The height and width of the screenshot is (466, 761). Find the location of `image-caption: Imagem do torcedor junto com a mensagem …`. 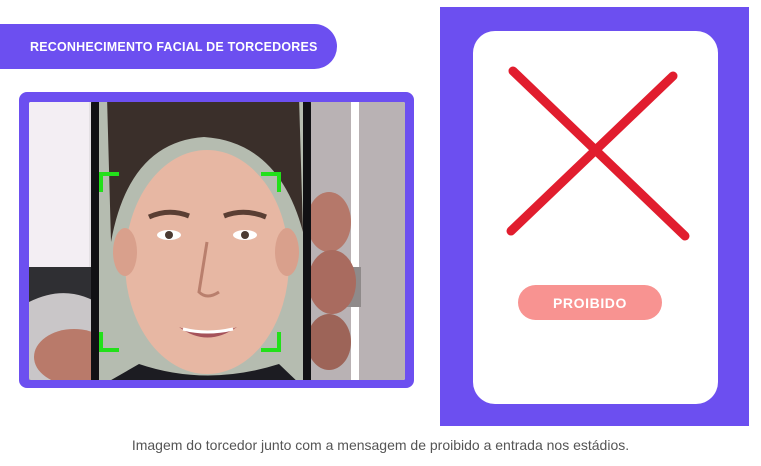

image-caption: Imagem do torcedor junto com a mensagem … is located at coordinates (380, 445).